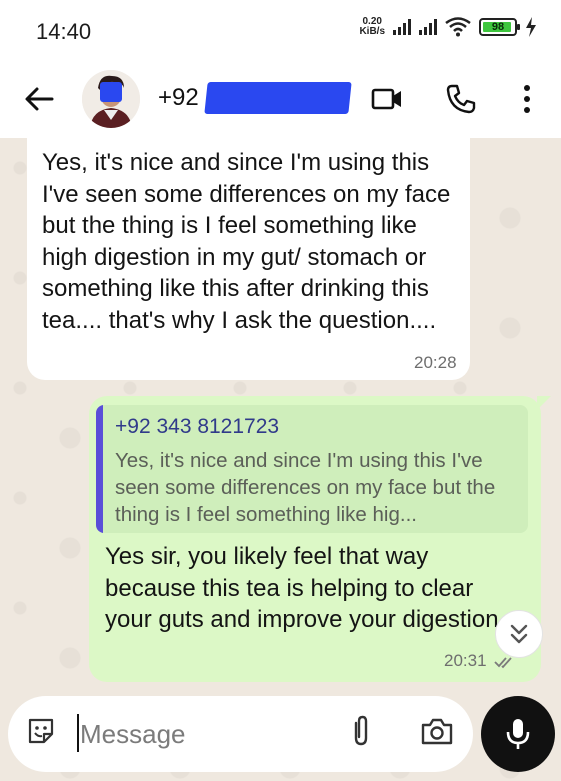 Image resolution: width=561 pixels, height=781 pixels. I want to click on battery-level: 98, so click(498, 27).